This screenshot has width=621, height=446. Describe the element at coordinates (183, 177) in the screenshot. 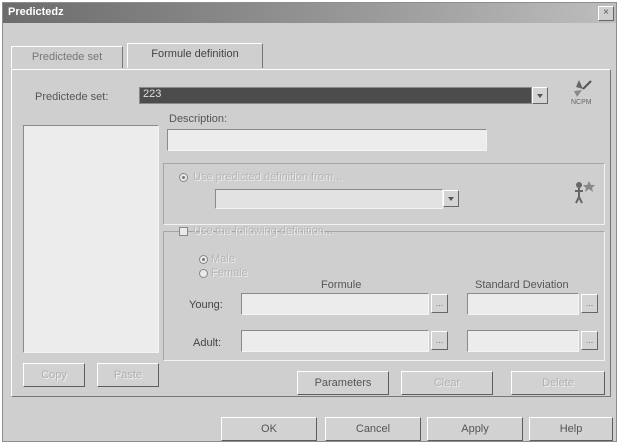

I see `use-predicted-radio` at that location.